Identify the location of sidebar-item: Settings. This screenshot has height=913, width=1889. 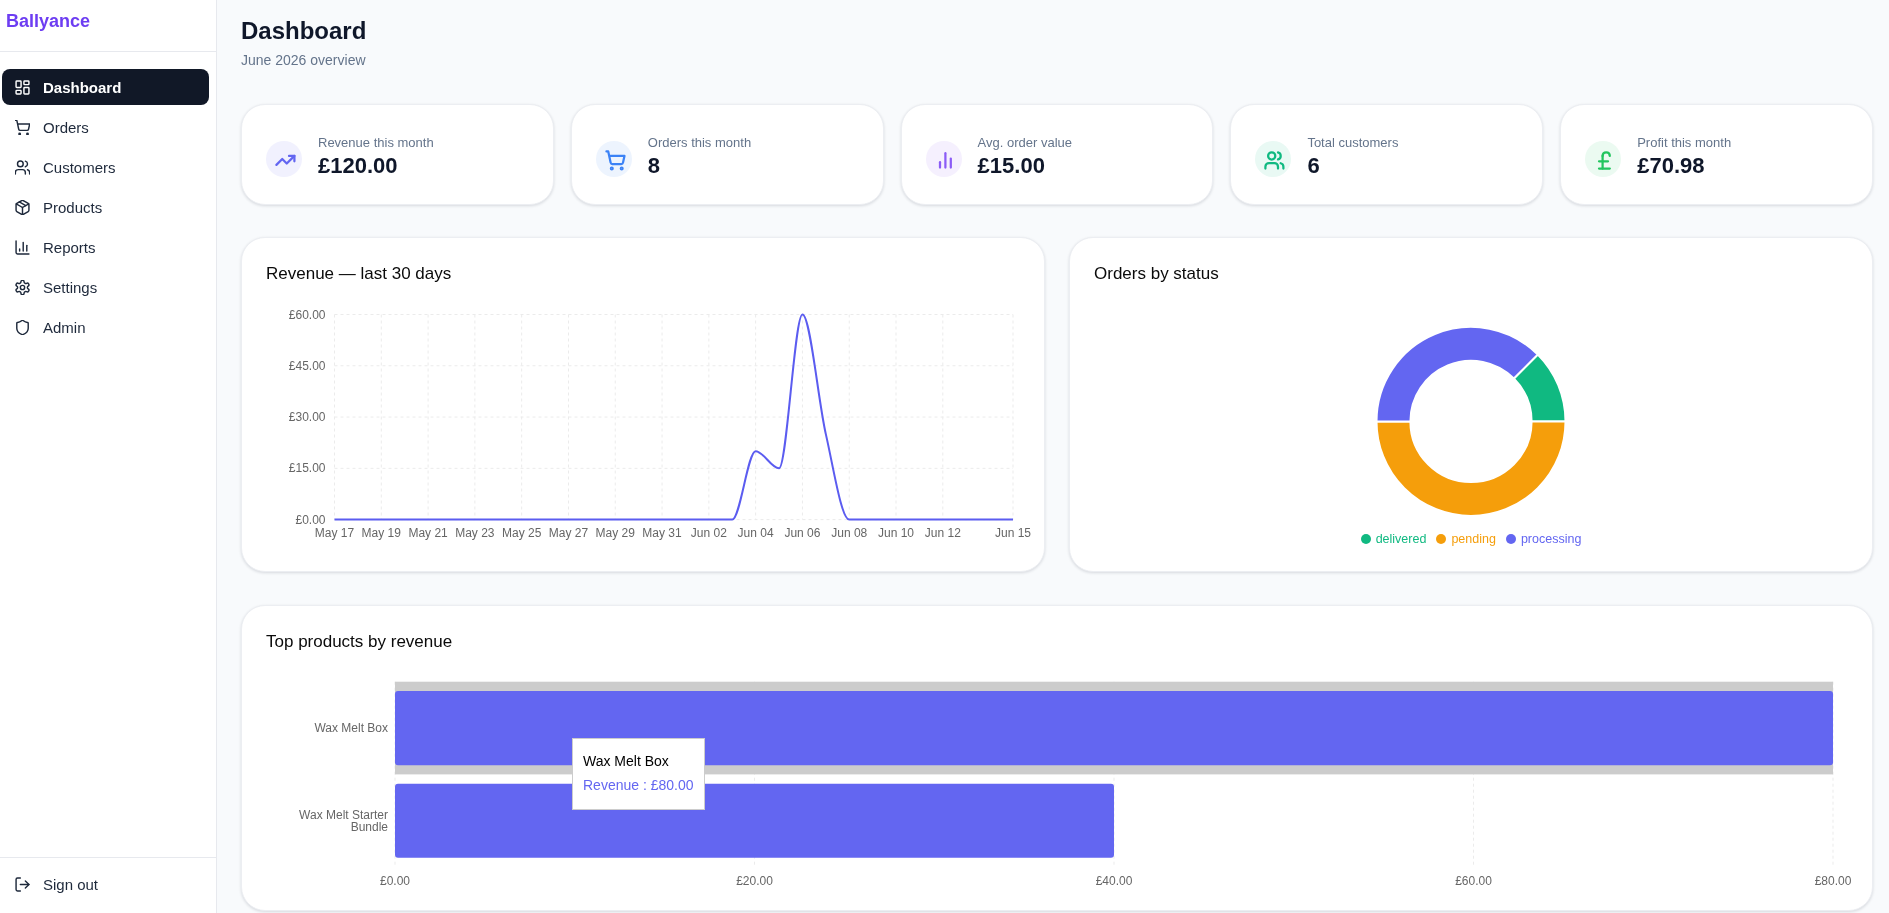
(105, 287).